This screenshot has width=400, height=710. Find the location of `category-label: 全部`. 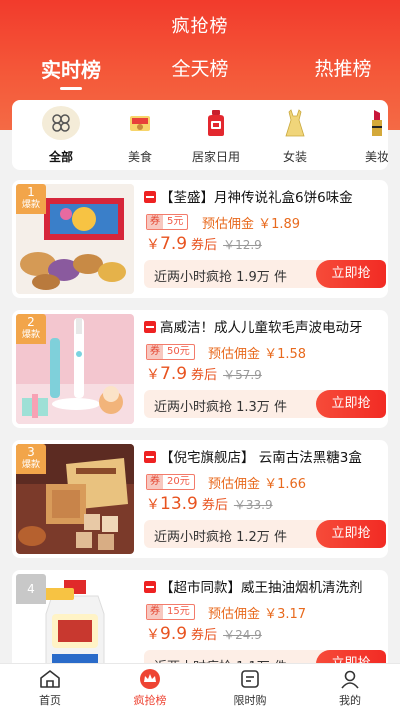

category-label: 全部 is located at coordinates (60, 157).